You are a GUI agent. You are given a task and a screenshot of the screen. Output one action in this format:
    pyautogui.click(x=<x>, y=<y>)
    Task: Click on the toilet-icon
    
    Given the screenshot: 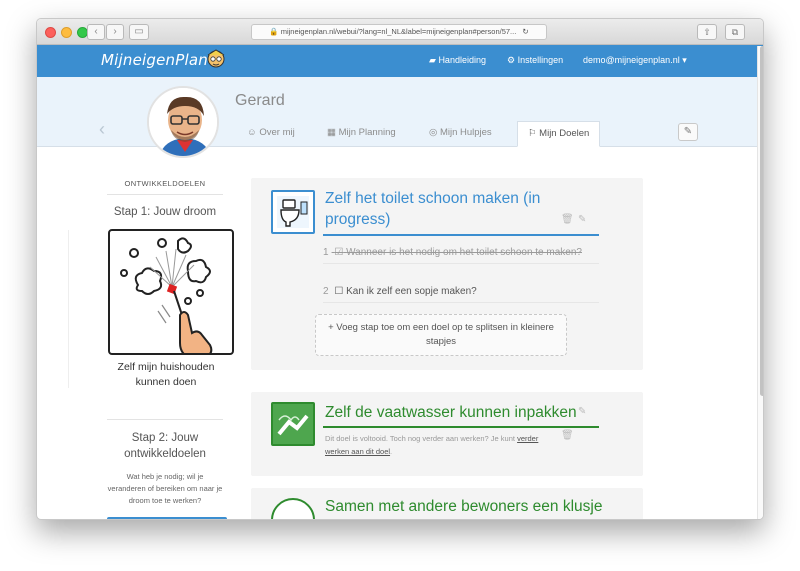 What is the action you would take?
    pyautogui.click(x=293, y=212)
    